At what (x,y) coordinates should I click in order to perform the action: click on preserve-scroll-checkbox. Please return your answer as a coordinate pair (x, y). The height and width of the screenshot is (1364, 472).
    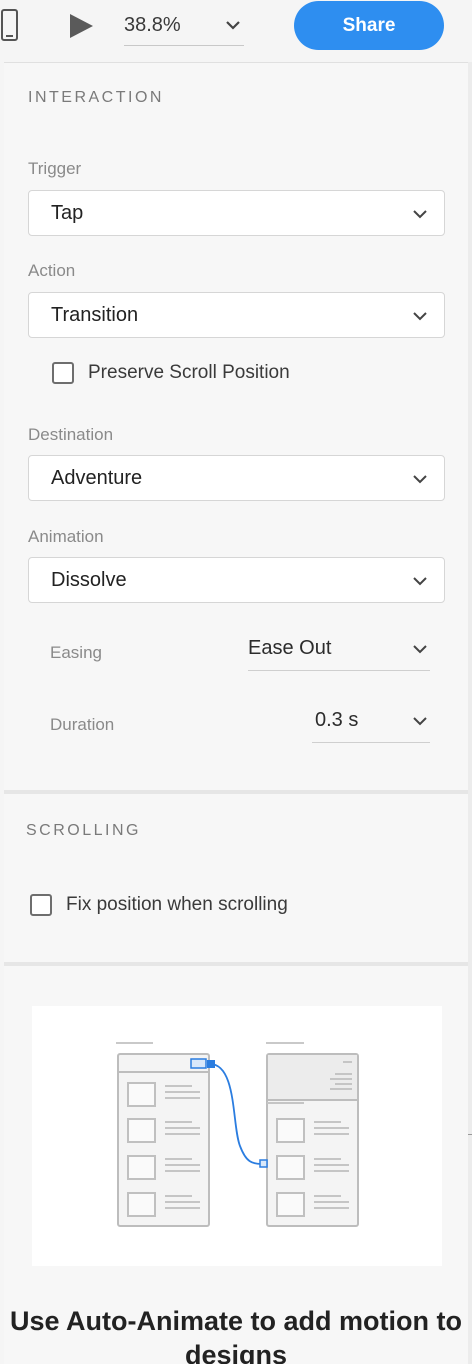
    Looking at the image, I should click on (63, 373).